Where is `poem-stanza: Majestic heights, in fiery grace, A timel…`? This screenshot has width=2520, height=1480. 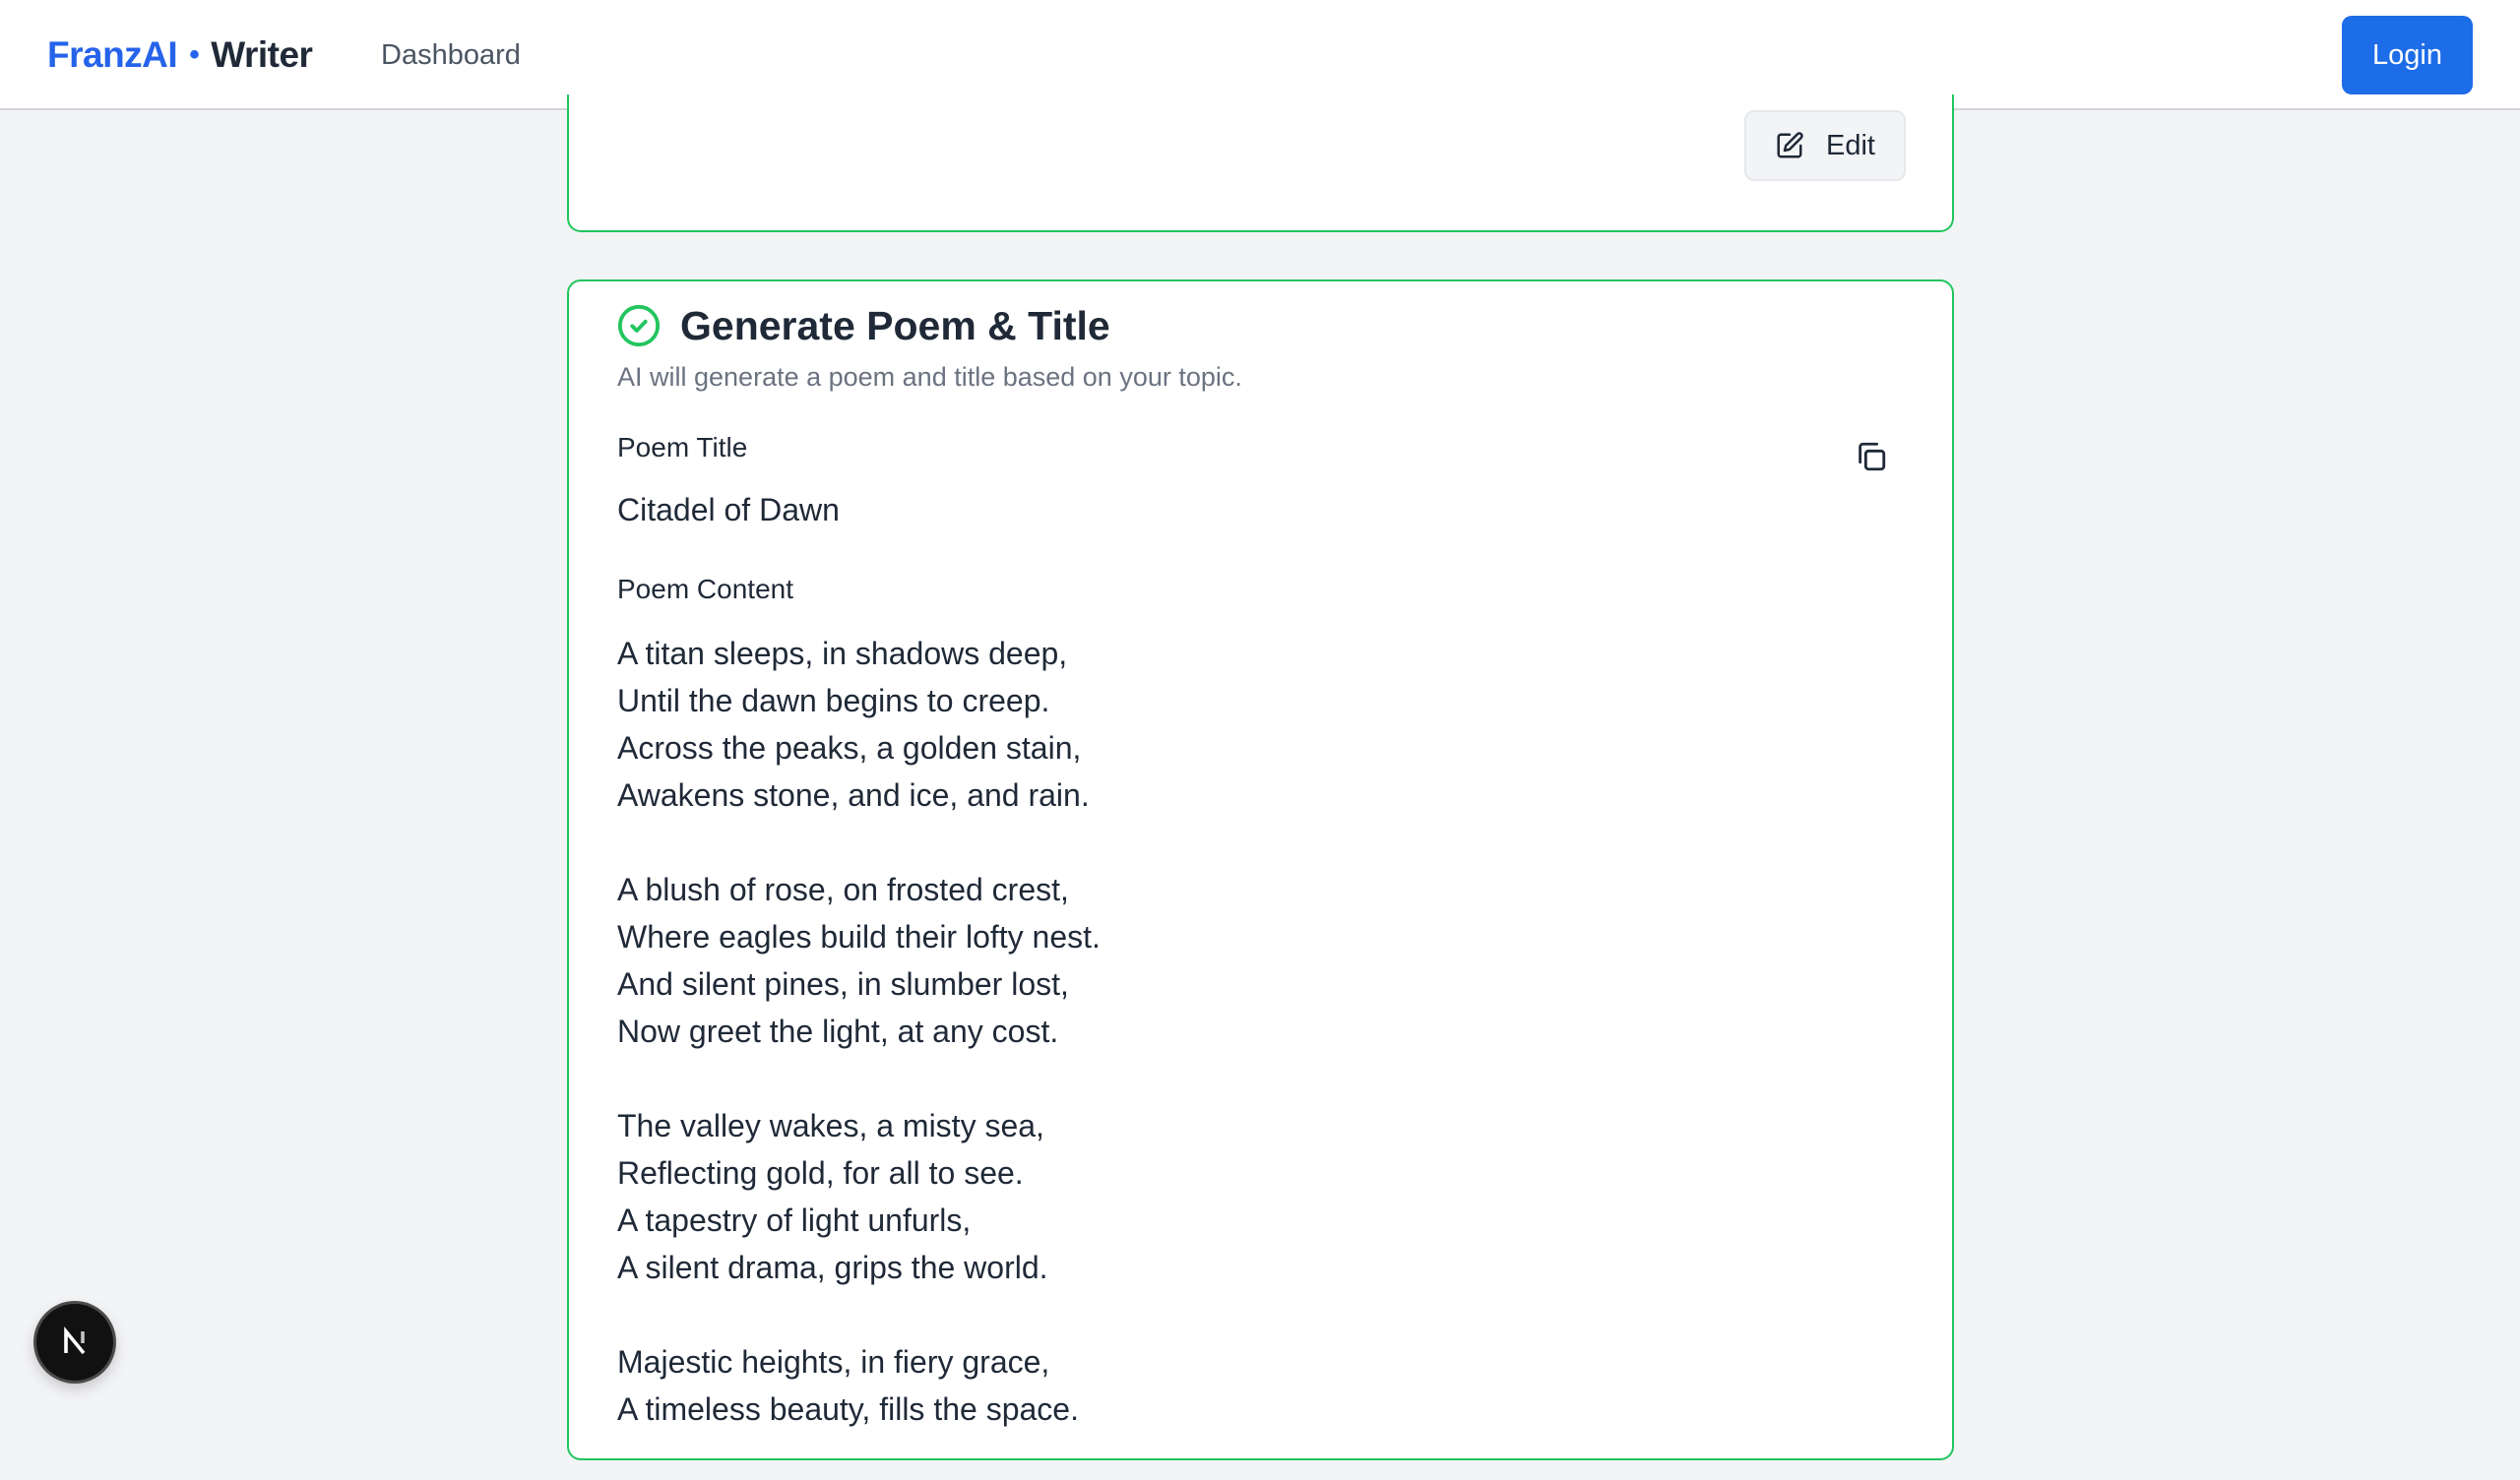 poem-stanza: Majestic heights, in fiery grace, A timel… is located at coordinates (859, 1385).